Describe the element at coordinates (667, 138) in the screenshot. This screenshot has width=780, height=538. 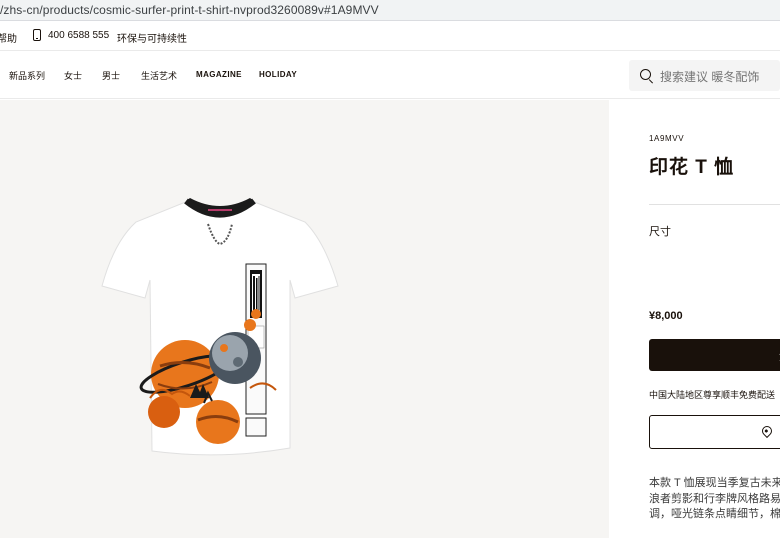
I see `product-sku: 1A9MVV` at that location.